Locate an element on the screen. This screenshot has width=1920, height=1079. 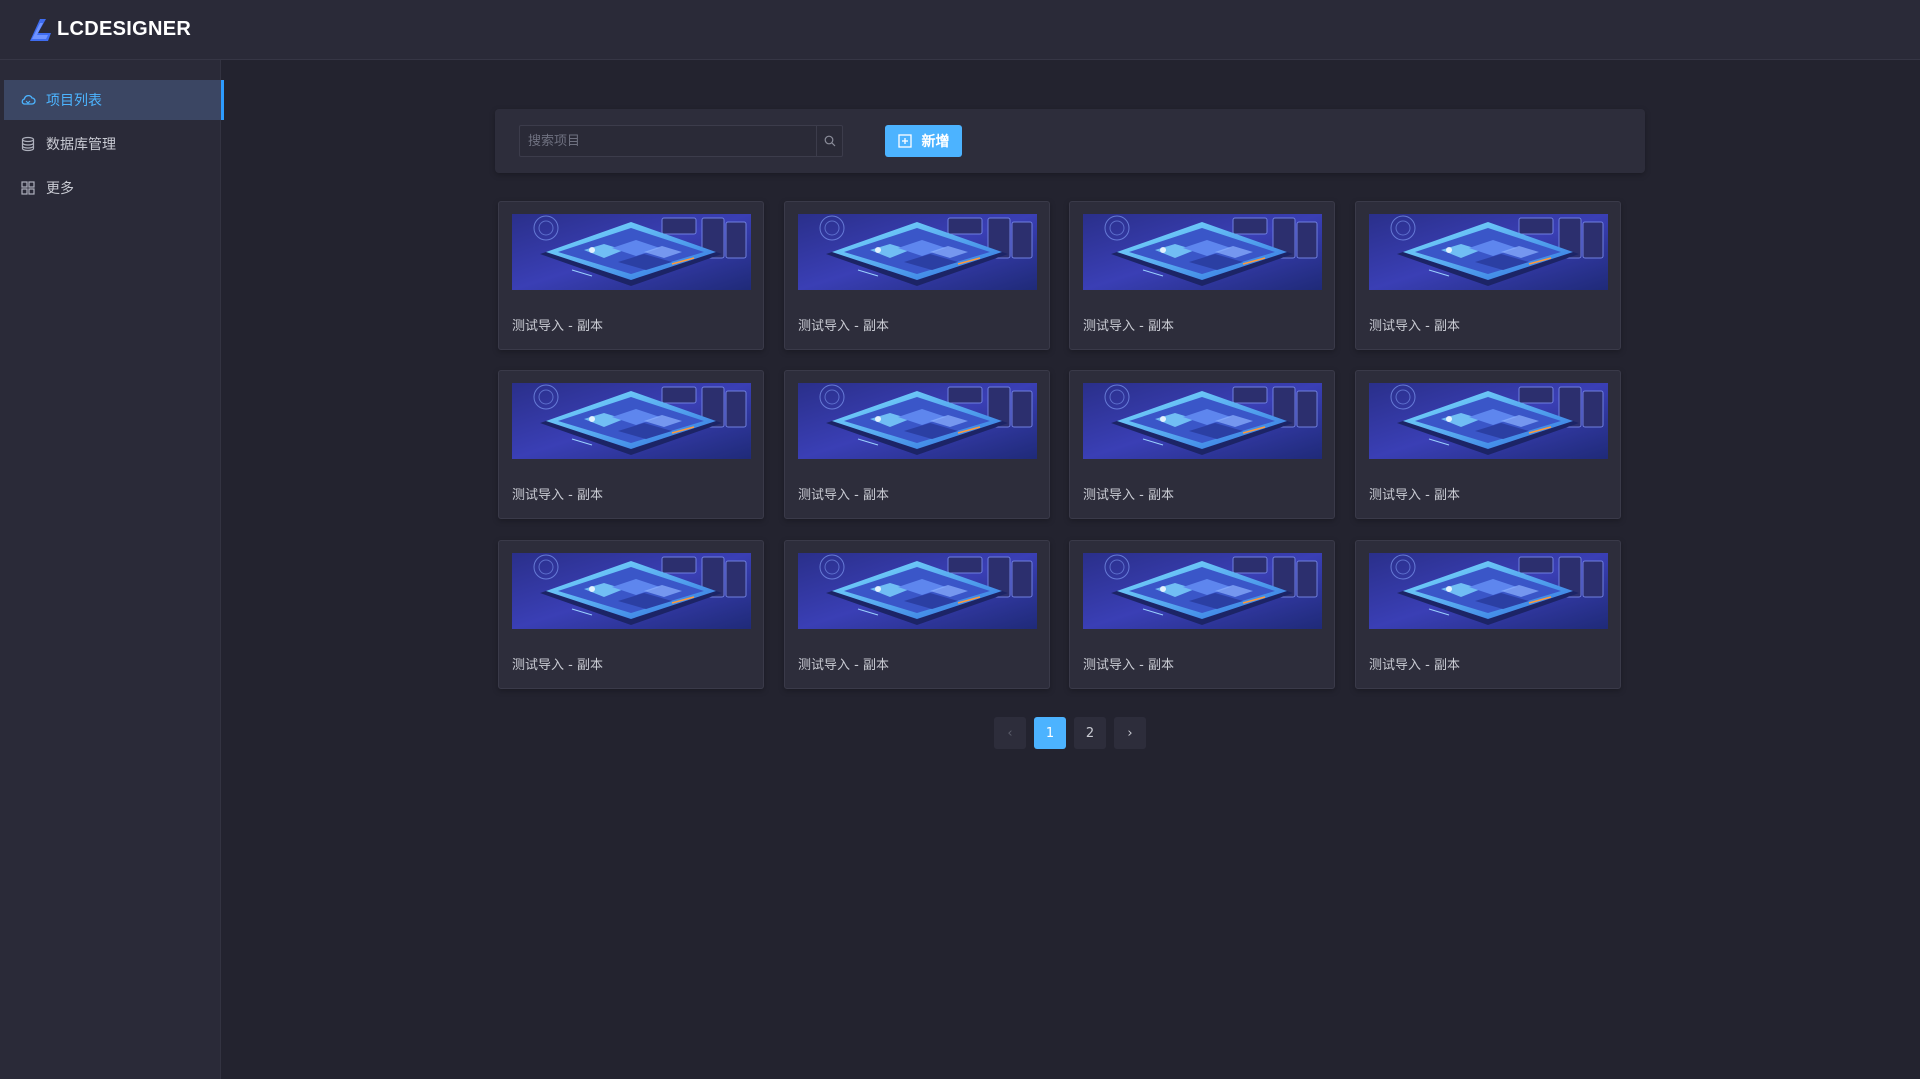
page-2-button: 2 is located at coordinates (1090, 733).